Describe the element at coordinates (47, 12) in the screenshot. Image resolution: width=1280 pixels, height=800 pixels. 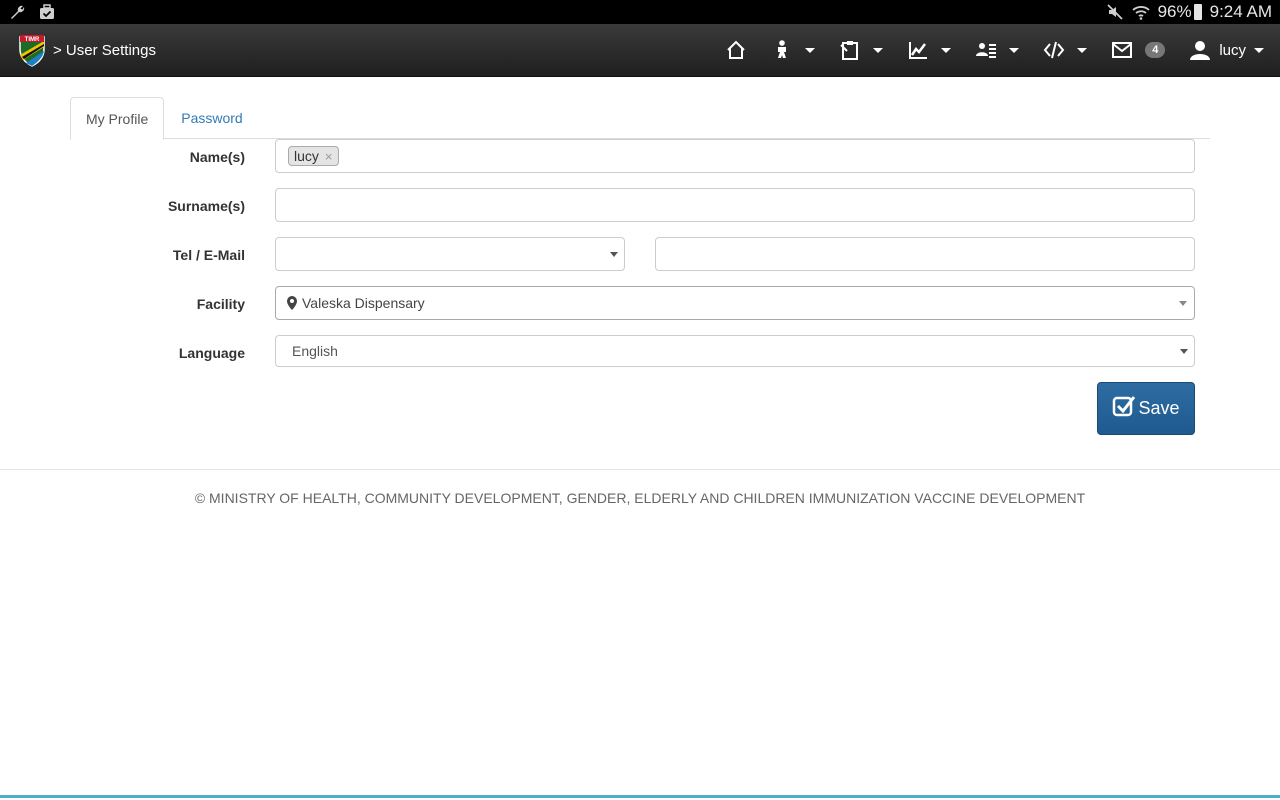
I see `briefcase-check-icon` at that location.